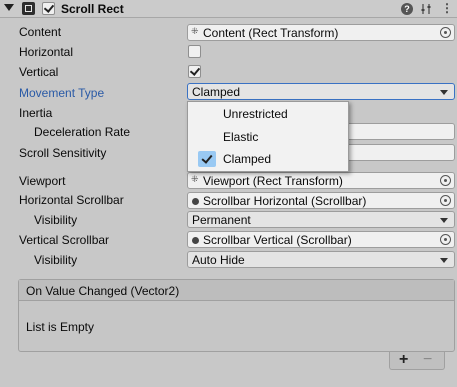  I want to click on checkmark-icon, so click(207, 159).